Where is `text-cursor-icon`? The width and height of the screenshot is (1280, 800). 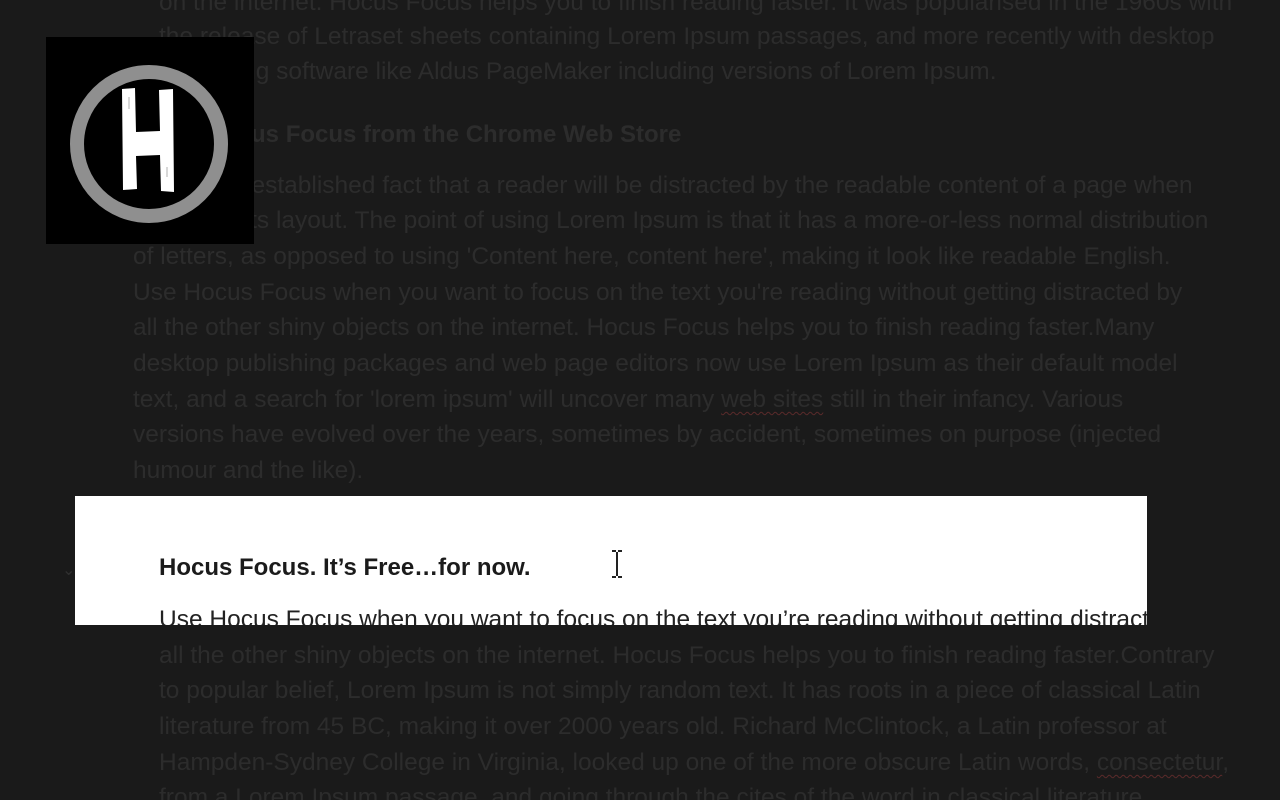
text-cursor-icon is located at coordinates (617, 564).